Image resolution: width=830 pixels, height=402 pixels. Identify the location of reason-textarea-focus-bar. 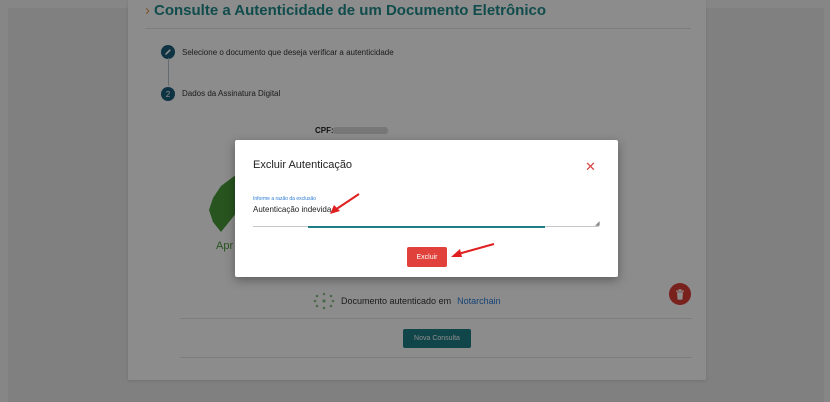
(426, 227).